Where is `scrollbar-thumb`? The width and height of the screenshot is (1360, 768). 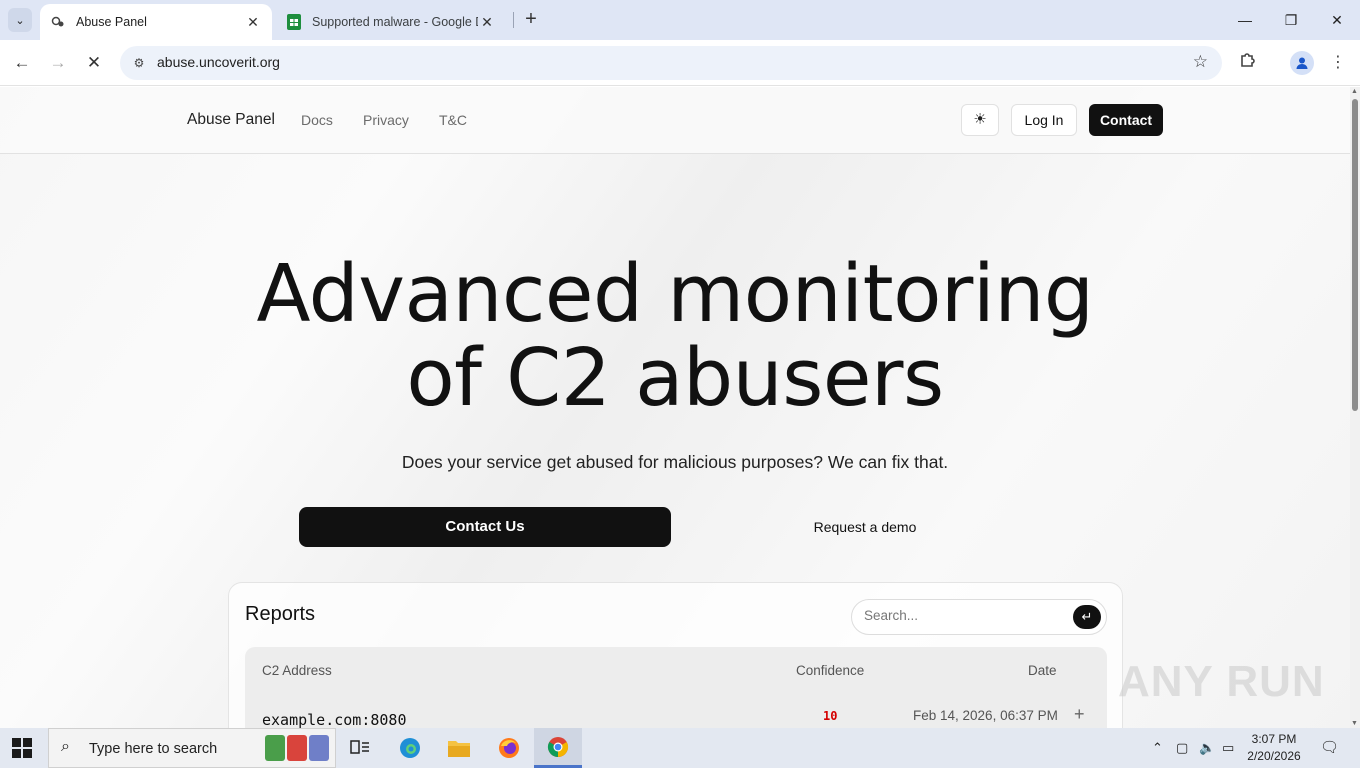
scrollbar-thumb is located at coordinates (1355, 255).